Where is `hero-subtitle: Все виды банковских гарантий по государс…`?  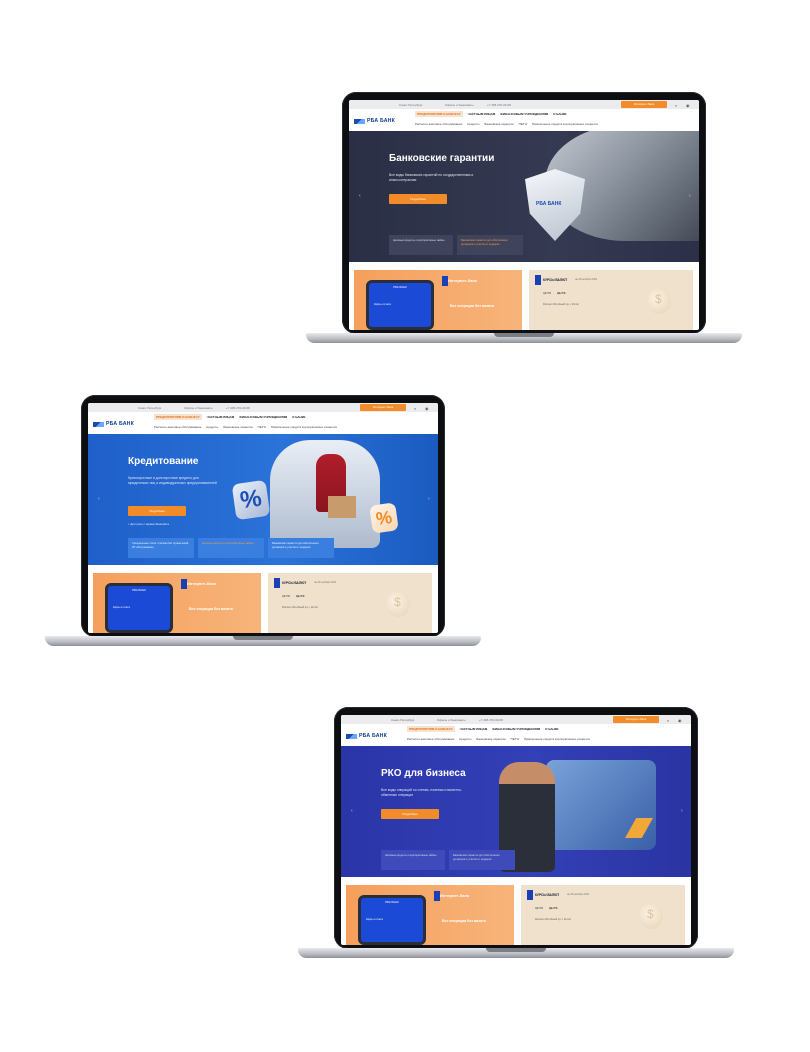 hero-subtitle: Все виды банковских гарантий по государс… is located at coordinates (431, 177).